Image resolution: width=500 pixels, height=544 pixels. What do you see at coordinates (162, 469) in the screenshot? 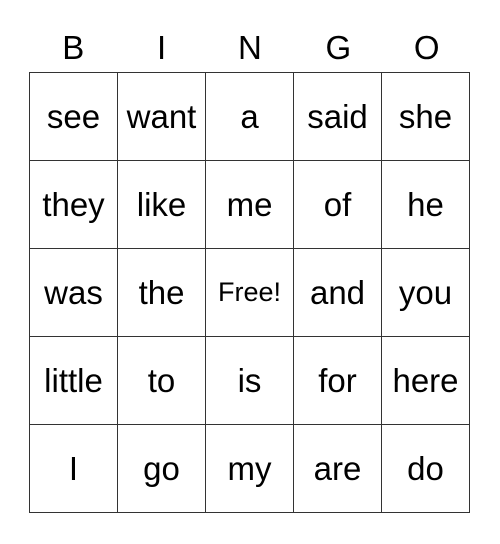
I see `bingo-cell: go` at bounding box center [162, 469].